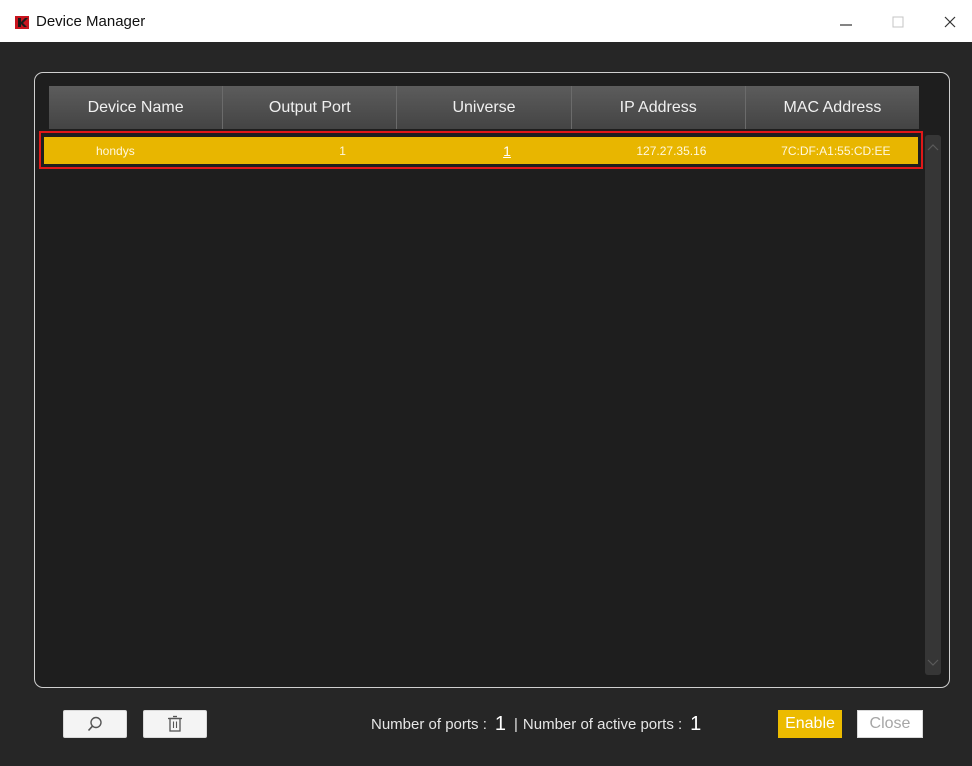 Image resolution: width=972 pixels, height=766 pixels. I want to click on cell-ip-address: 127.27.35.16, so click(671, 150).